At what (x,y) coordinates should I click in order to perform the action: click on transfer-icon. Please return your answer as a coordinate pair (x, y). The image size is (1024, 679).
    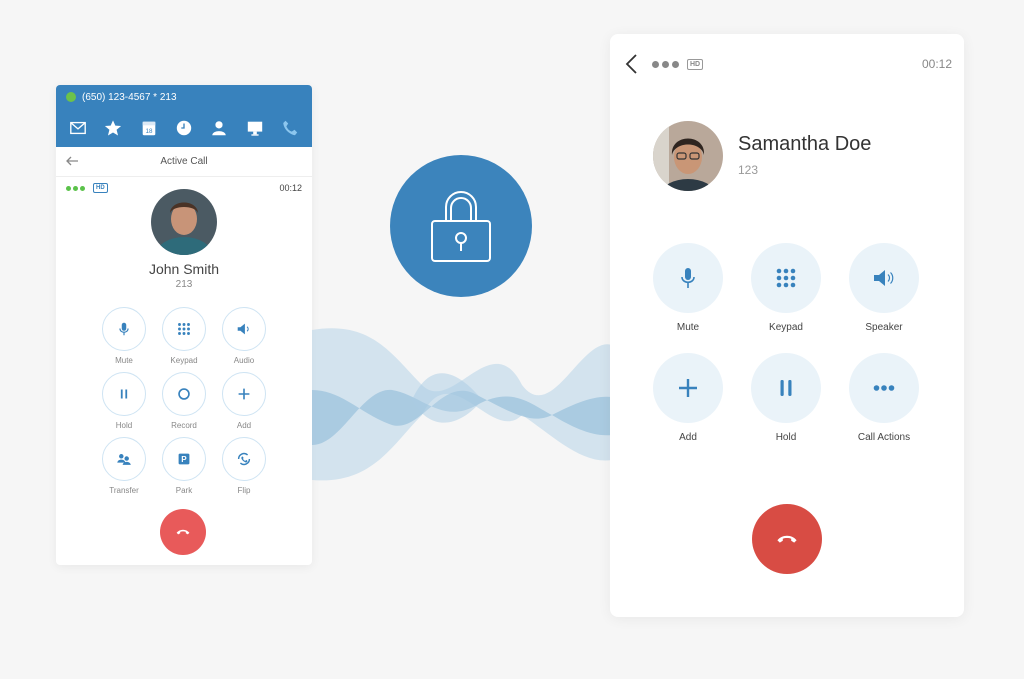
    Looking at the image, I should click on (124, 459).